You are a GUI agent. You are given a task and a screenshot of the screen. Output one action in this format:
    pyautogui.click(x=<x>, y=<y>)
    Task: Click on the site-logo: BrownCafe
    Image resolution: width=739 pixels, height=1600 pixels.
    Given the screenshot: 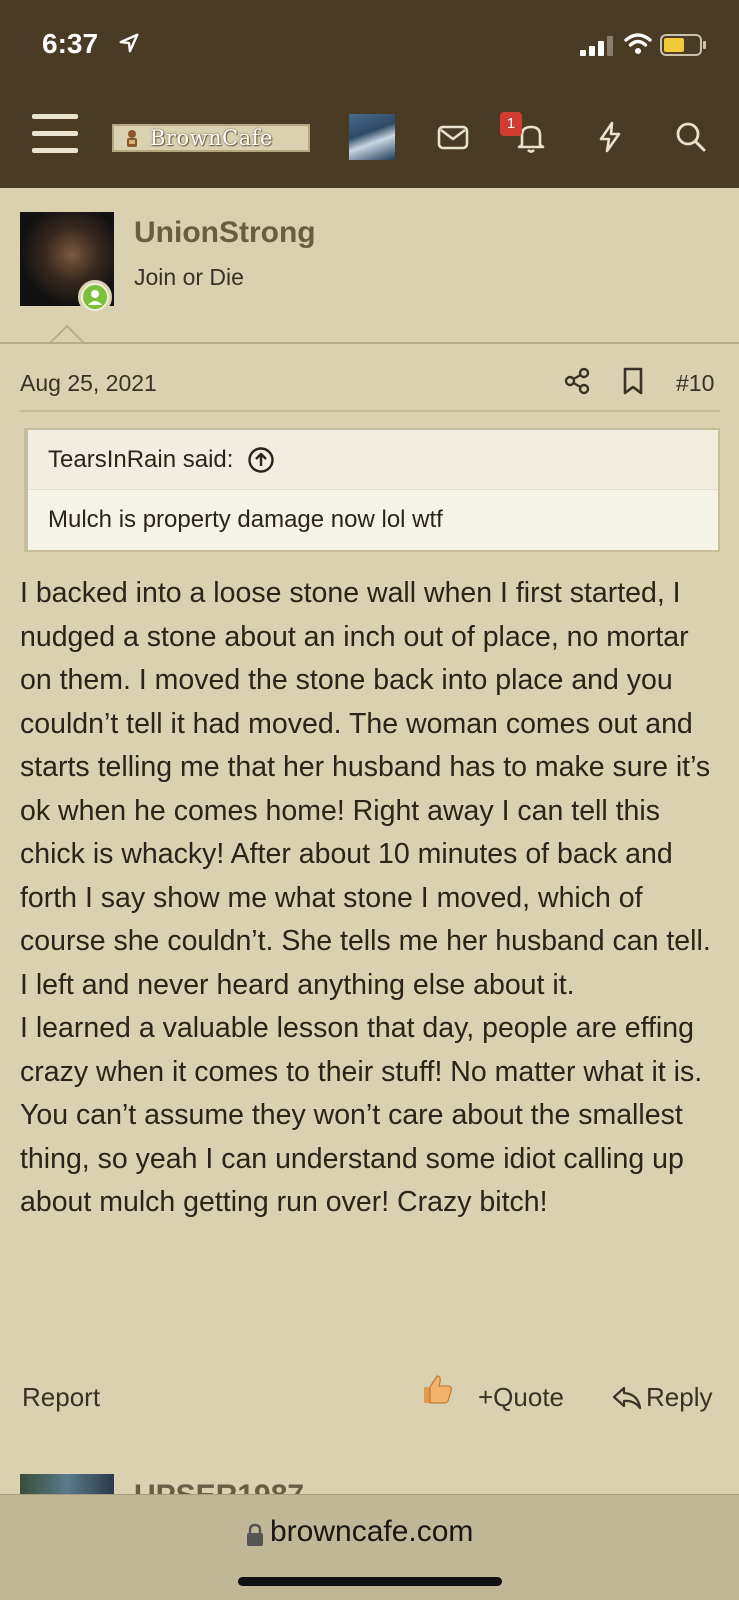 What is the action you would take?
    pyautogui.click(x=211, y=138)
    